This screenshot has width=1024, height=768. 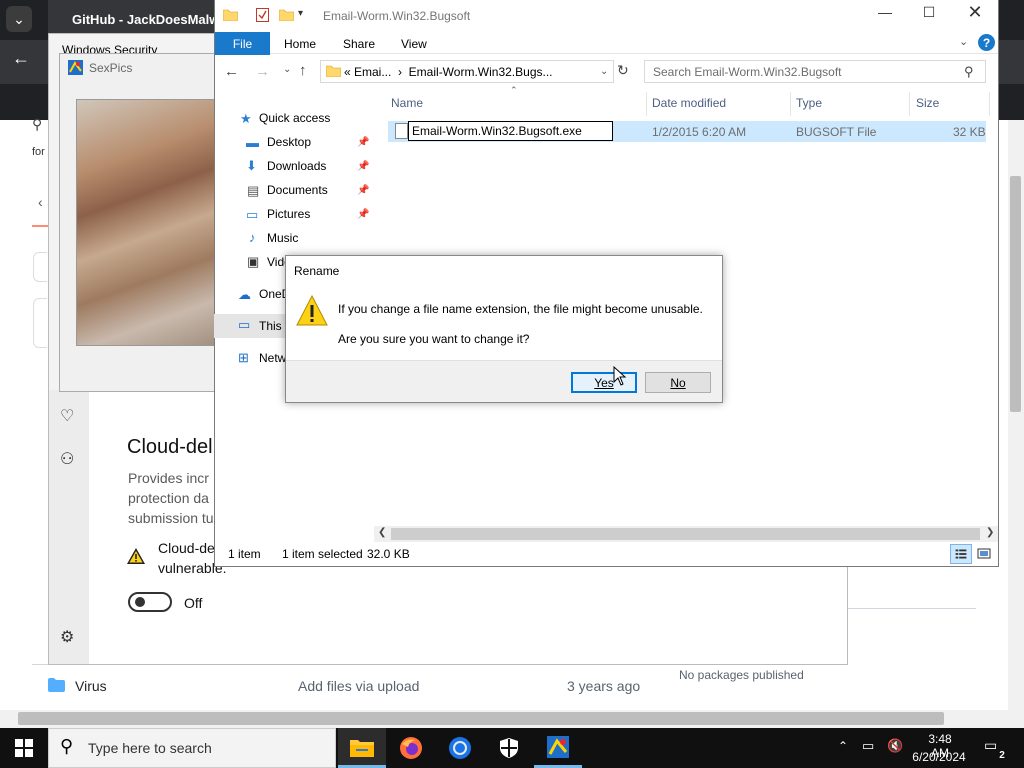 I want to click on nav-pictures: Pictures, so click(x=288, y=214).